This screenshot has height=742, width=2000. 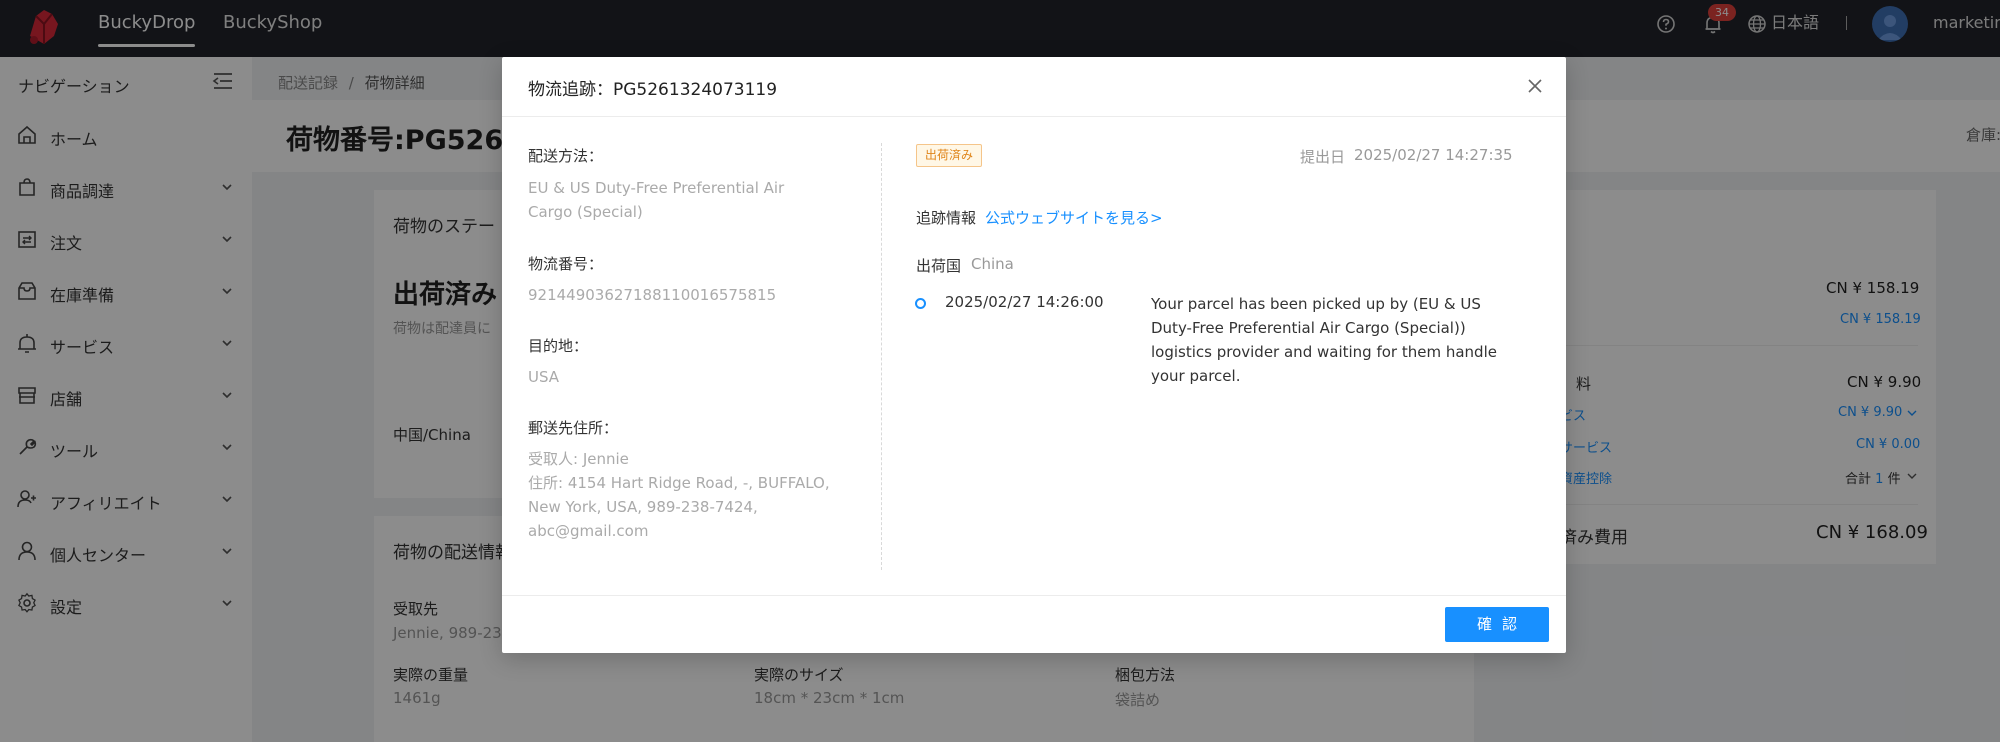 What do you see at coordinates (949, 155) in the screenshot?
I see `status-badge: 出荷済み` at bounding box center [949, 155].